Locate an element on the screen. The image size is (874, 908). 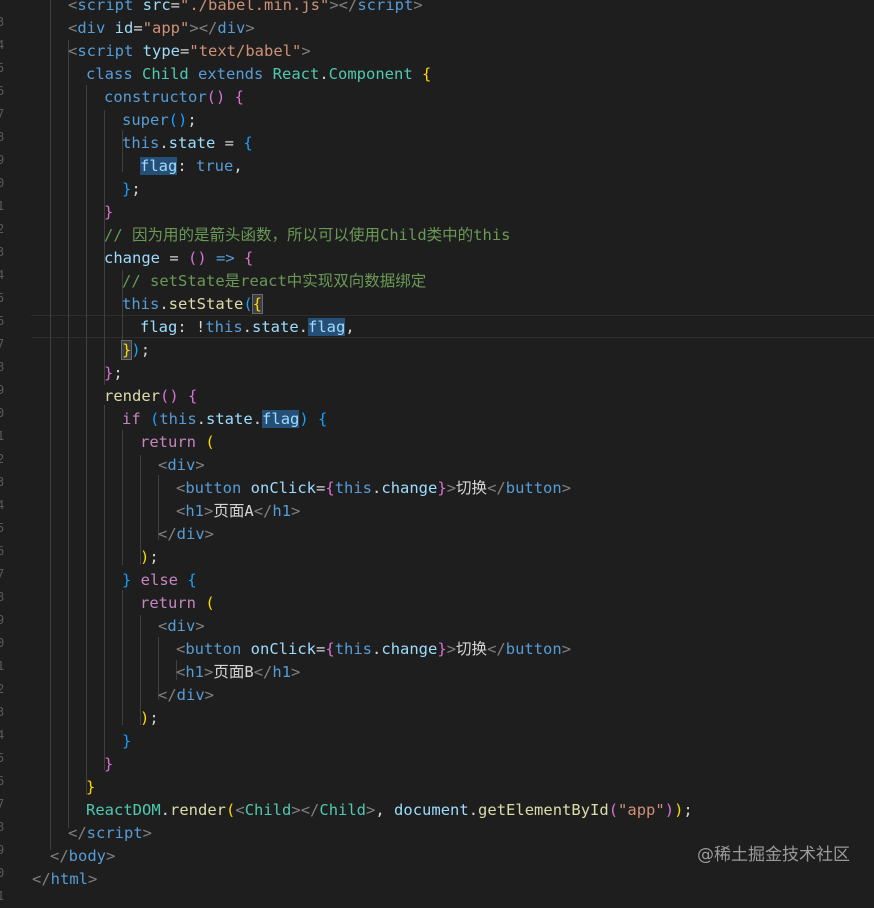
token-tag: </ is located at coordinates (41, 879).